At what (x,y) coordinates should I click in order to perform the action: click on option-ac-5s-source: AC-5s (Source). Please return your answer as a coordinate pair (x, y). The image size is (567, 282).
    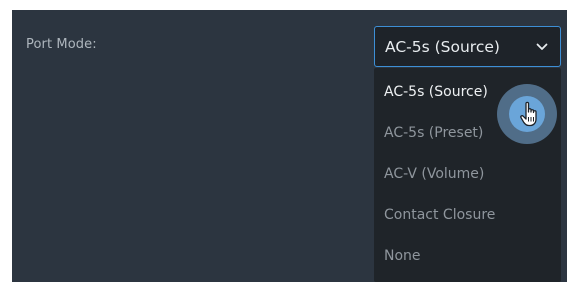
    Looking at the image, I should click on (436, 92).